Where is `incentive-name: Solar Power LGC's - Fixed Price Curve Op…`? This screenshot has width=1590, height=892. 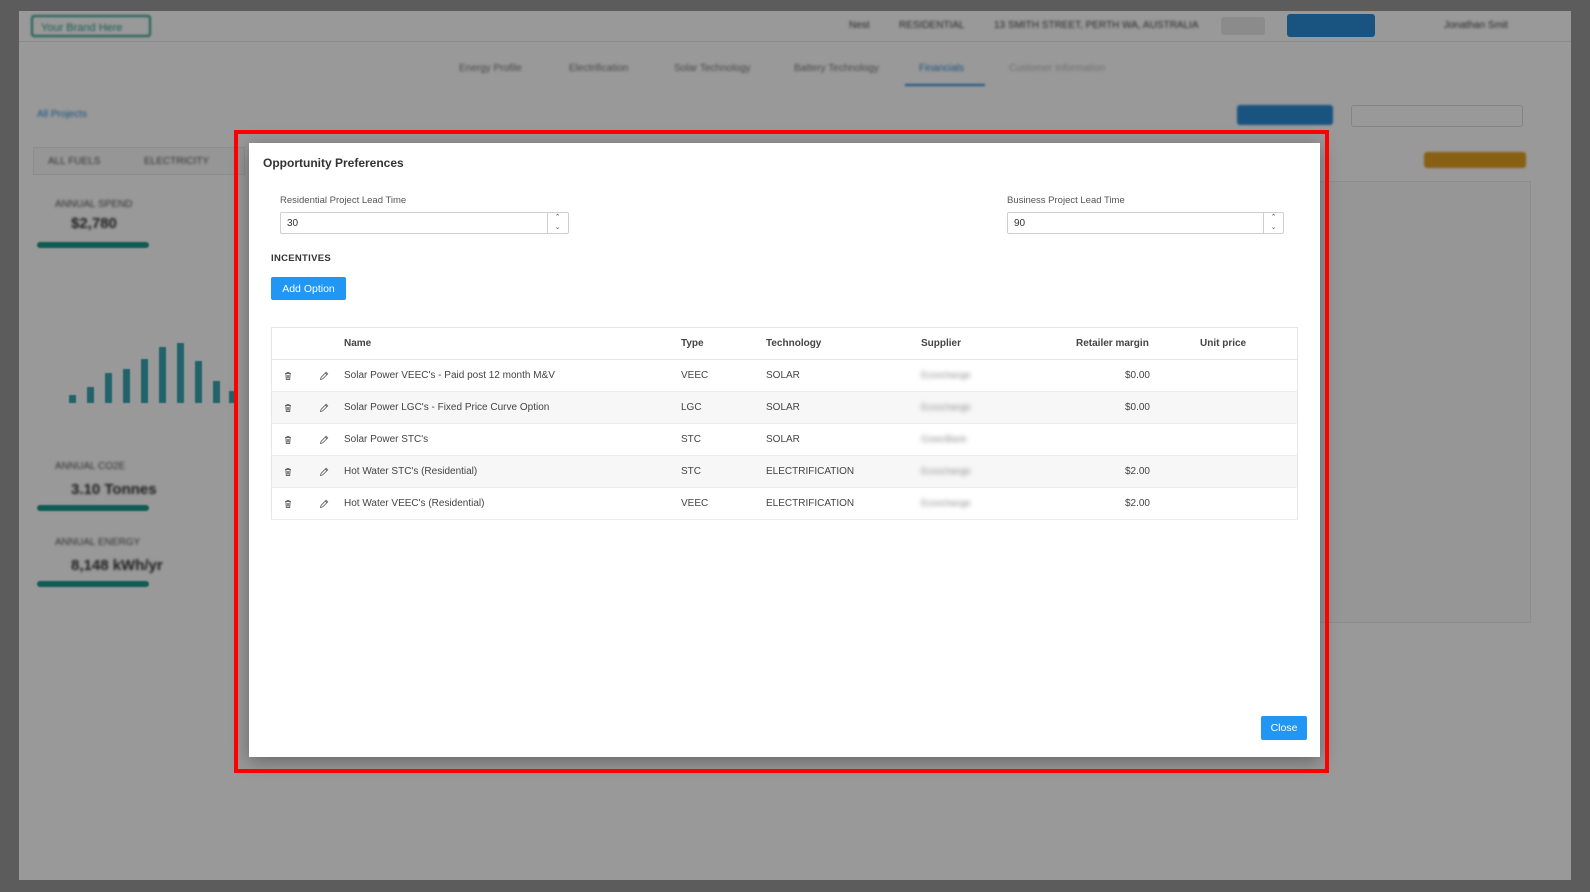 incentive-name: Solar Power LGC's - Fixed Price Curve Op… is located at coordinates (512, 407).